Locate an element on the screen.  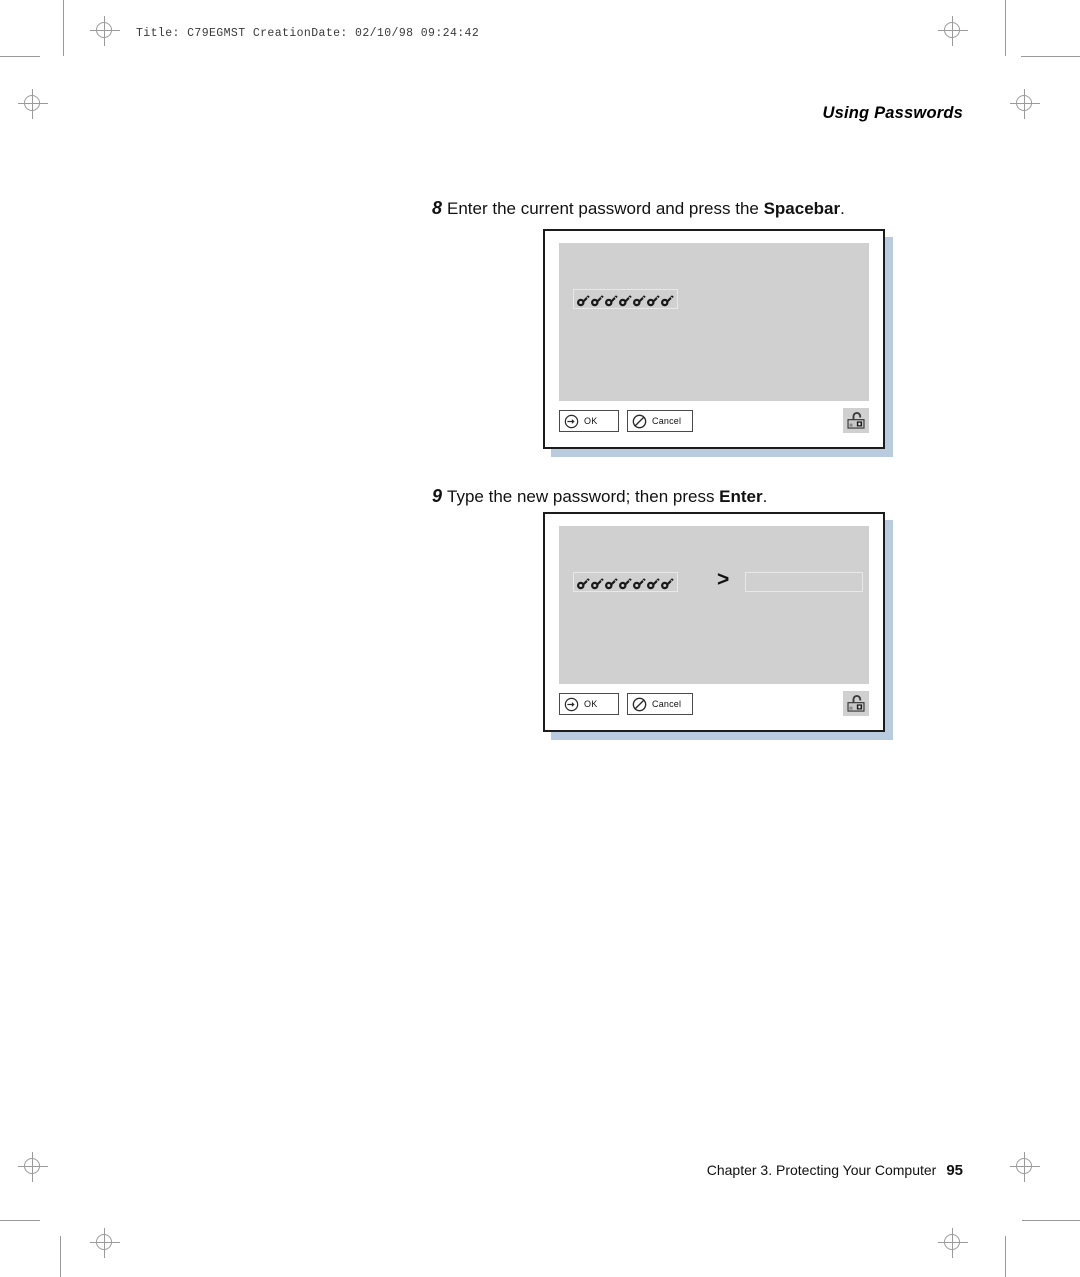
step-8-emphasis: Spacebar is located at coordinates (802, 208).